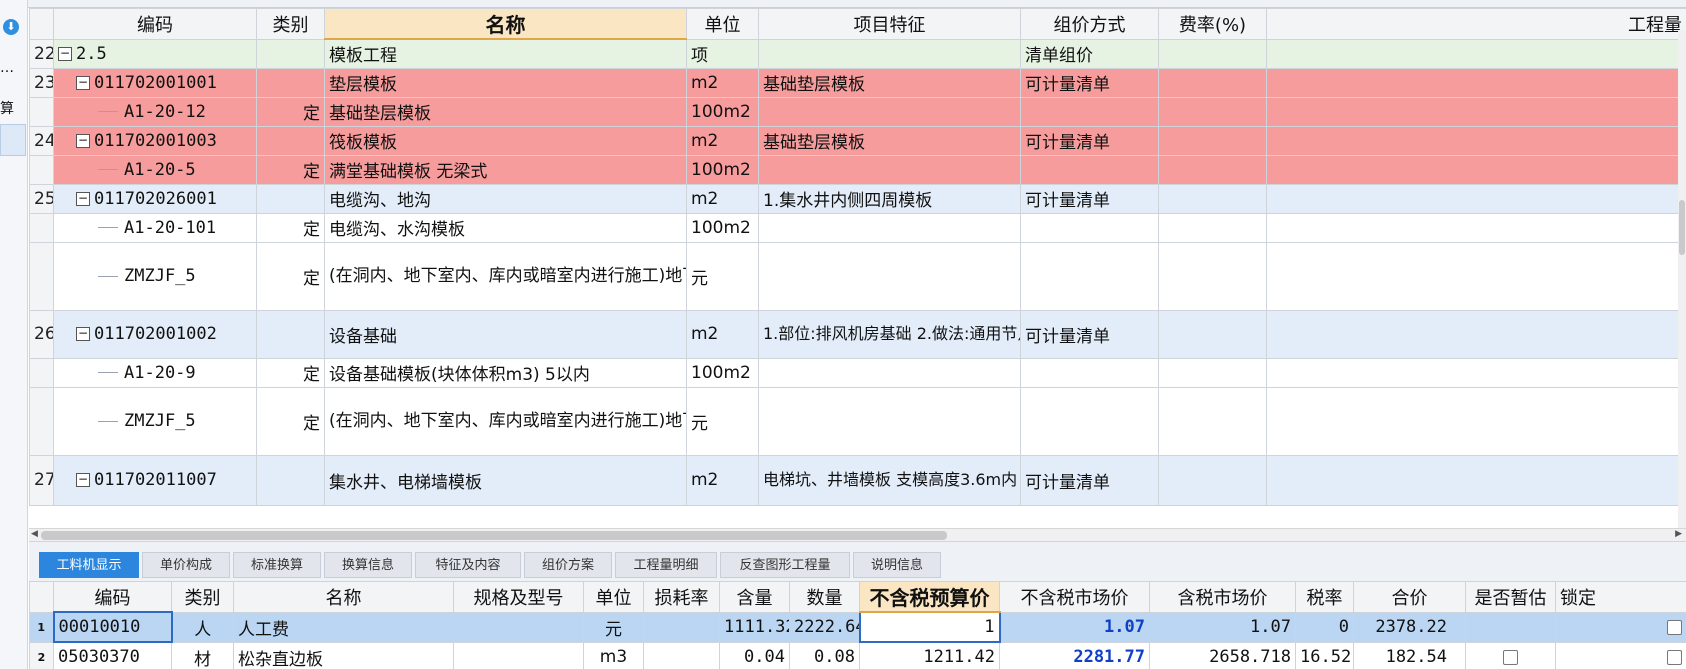 The image size is (1686, 669). What do you see at coordinates (722, 227) in the screenshot?
I see `cell-unit: 100m2` at bounding box center [722, 227].